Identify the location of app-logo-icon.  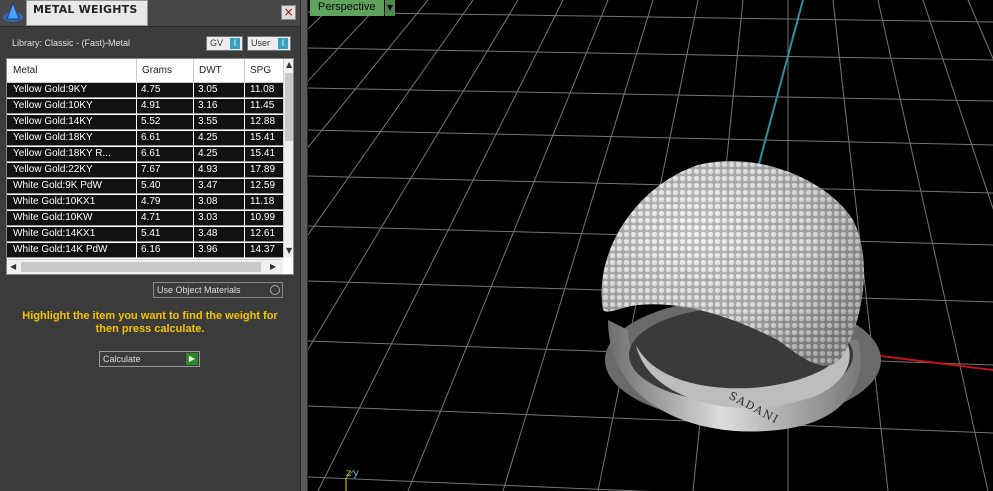
(13, 12).